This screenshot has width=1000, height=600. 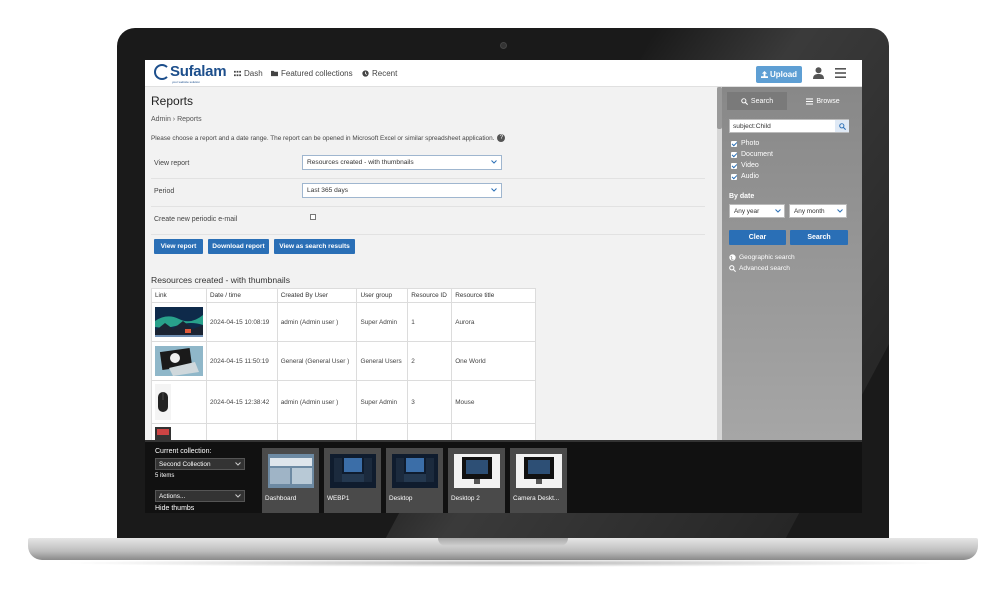 I want to click on col-header-created-by: Created By User, so click(x=317, y=295).